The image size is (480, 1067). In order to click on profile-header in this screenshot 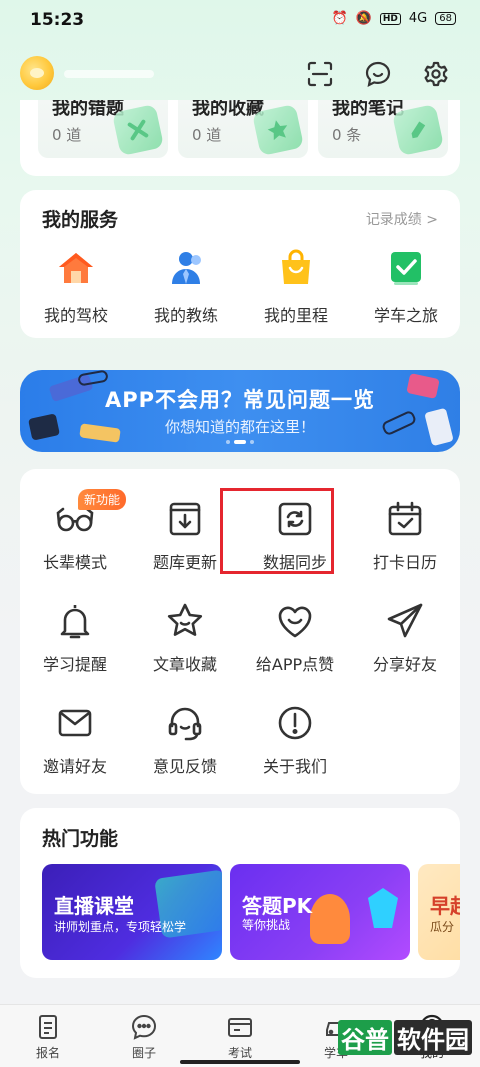, I will do `click(240, 72)`.